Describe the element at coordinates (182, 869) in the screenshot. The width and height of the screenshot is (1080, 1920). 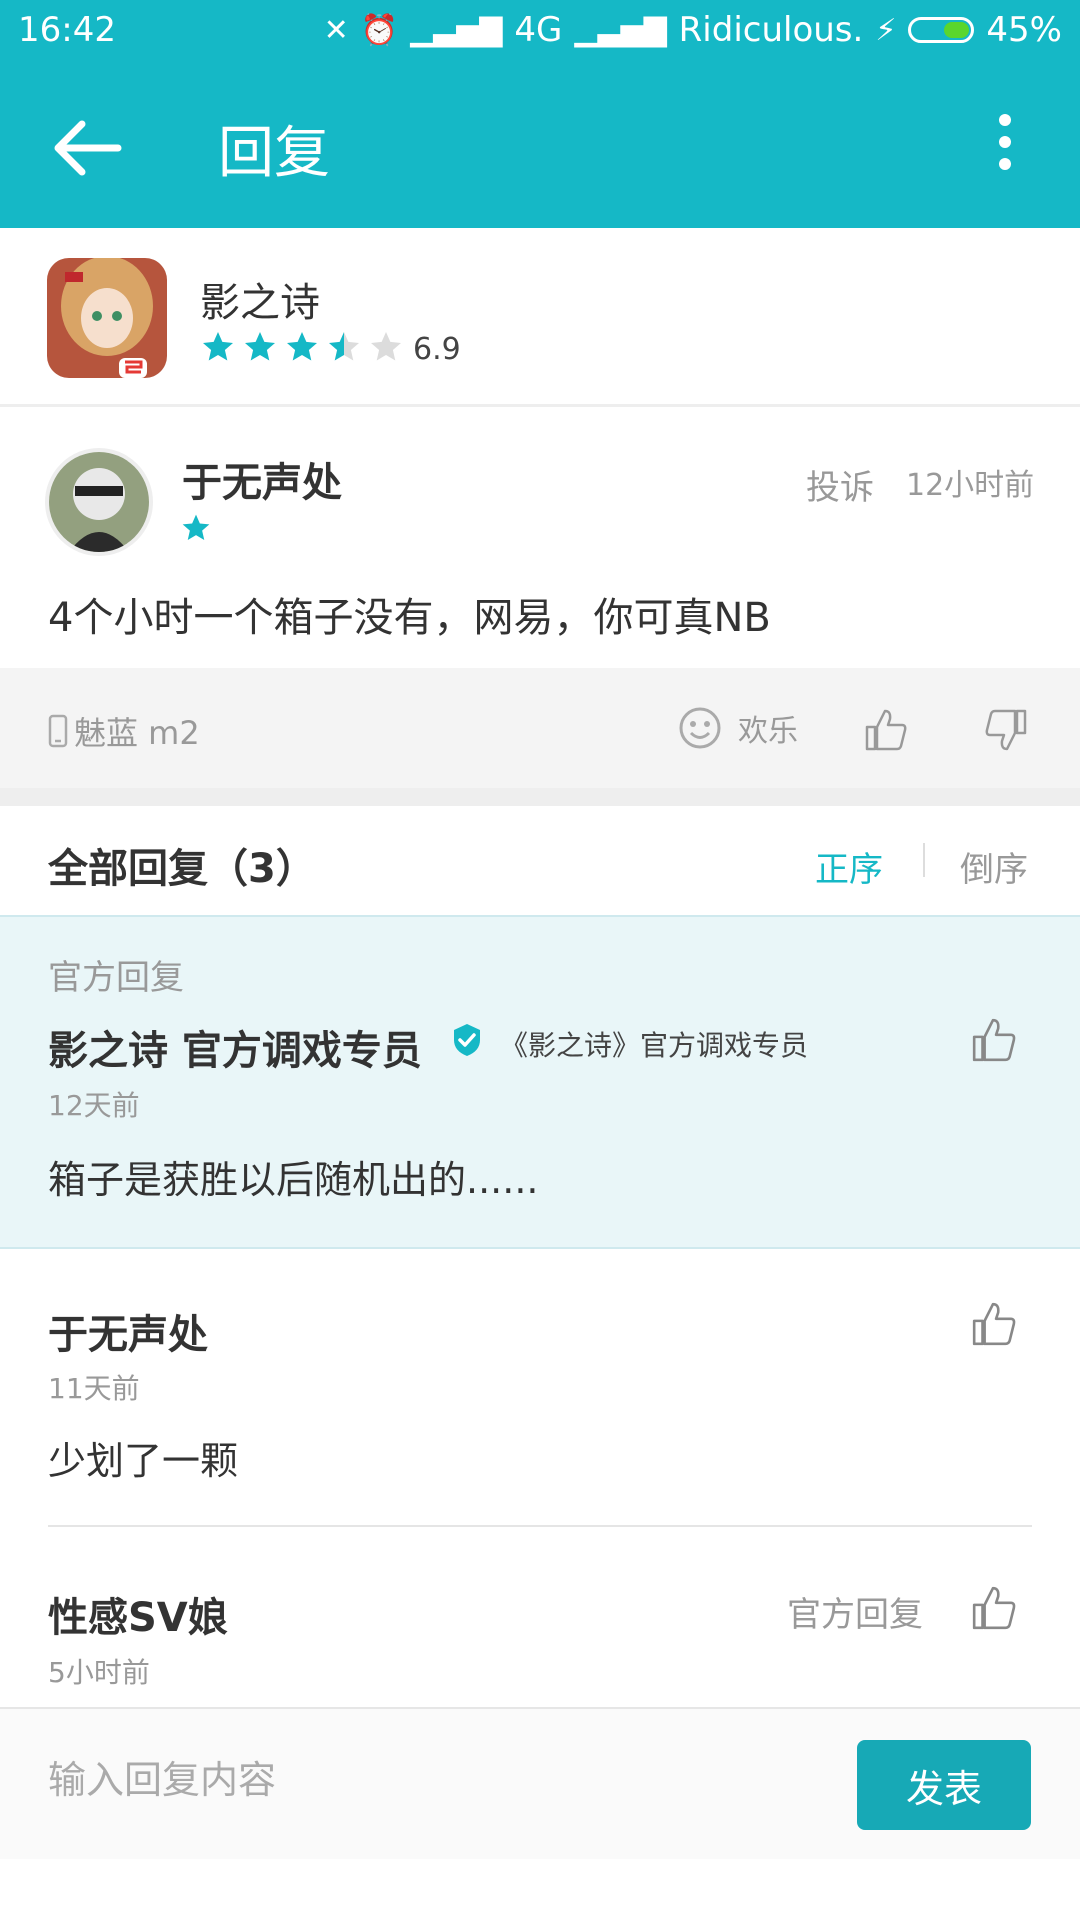
I see `replies-title: 全部回复（3）` at that location.